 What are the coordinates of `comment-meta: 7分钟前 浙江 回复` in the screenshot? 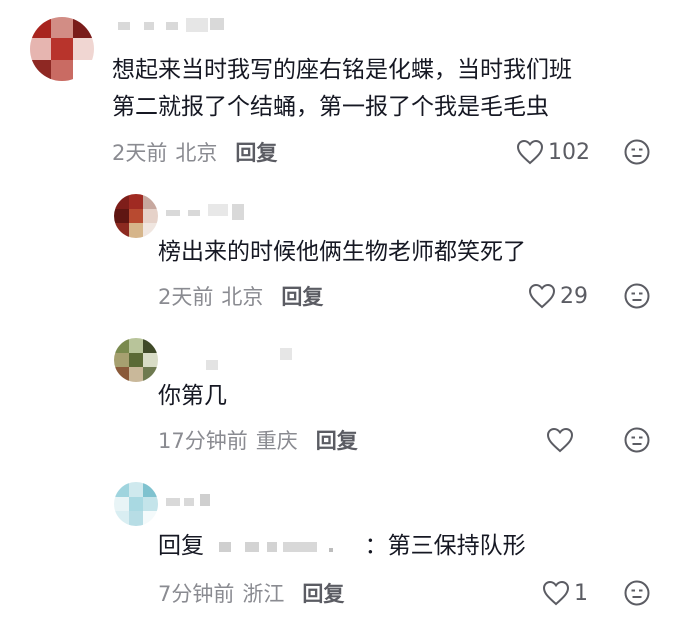 It's located at (251, 593).